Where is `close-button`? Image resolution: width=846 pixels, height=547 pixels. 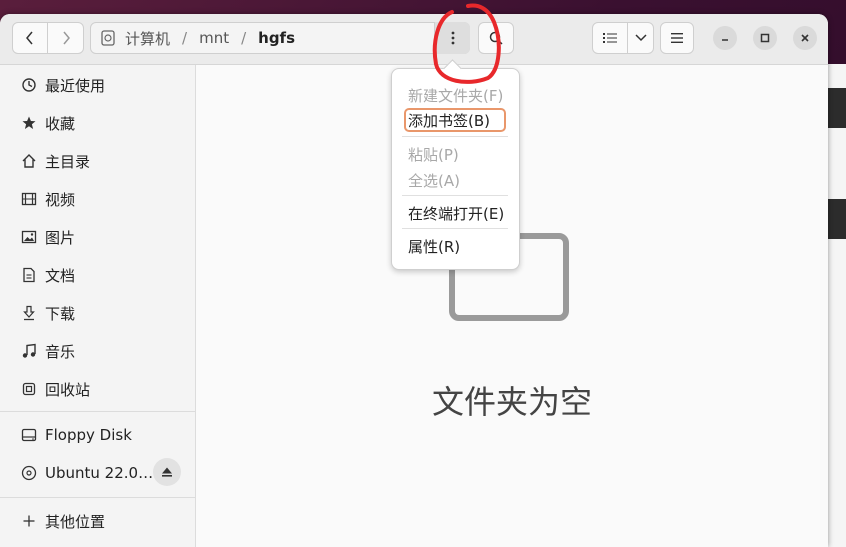
close-button is located at coordinates (805, 38).